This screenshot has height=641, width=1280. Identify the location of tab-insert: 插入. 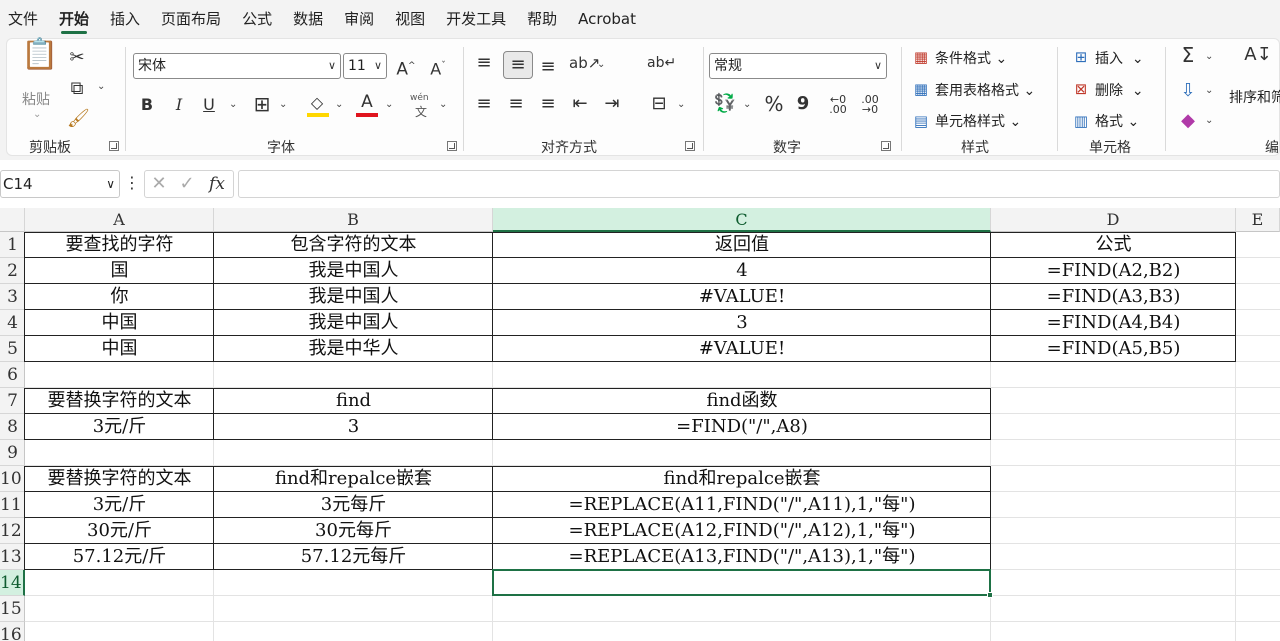
(127, 19).